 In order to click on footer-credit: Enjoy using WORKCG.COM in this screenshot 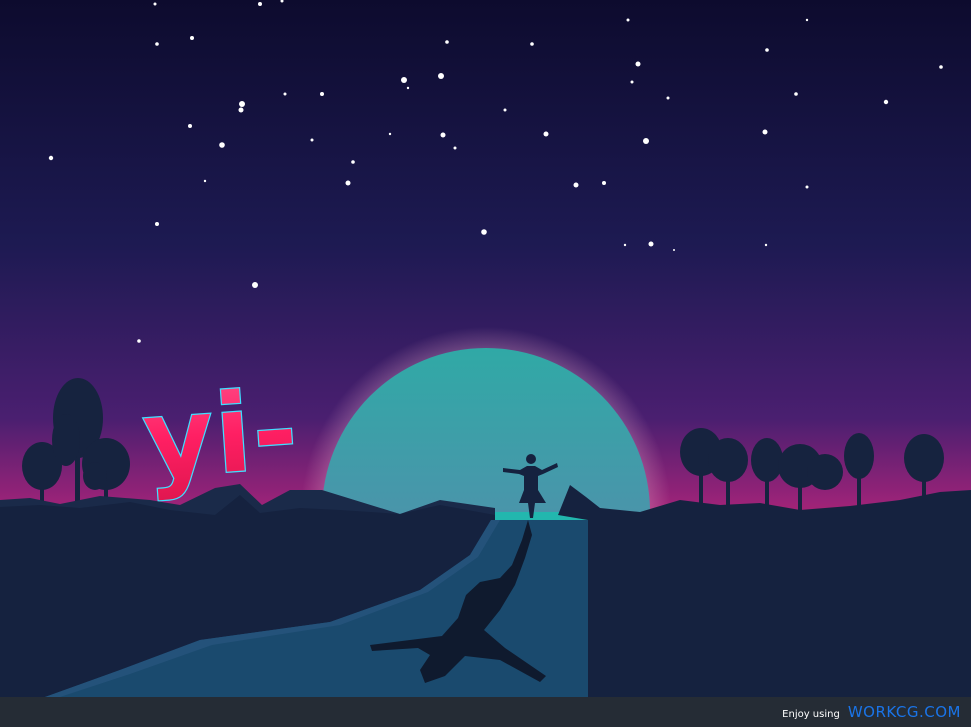, I will do `click(871, 712)`.